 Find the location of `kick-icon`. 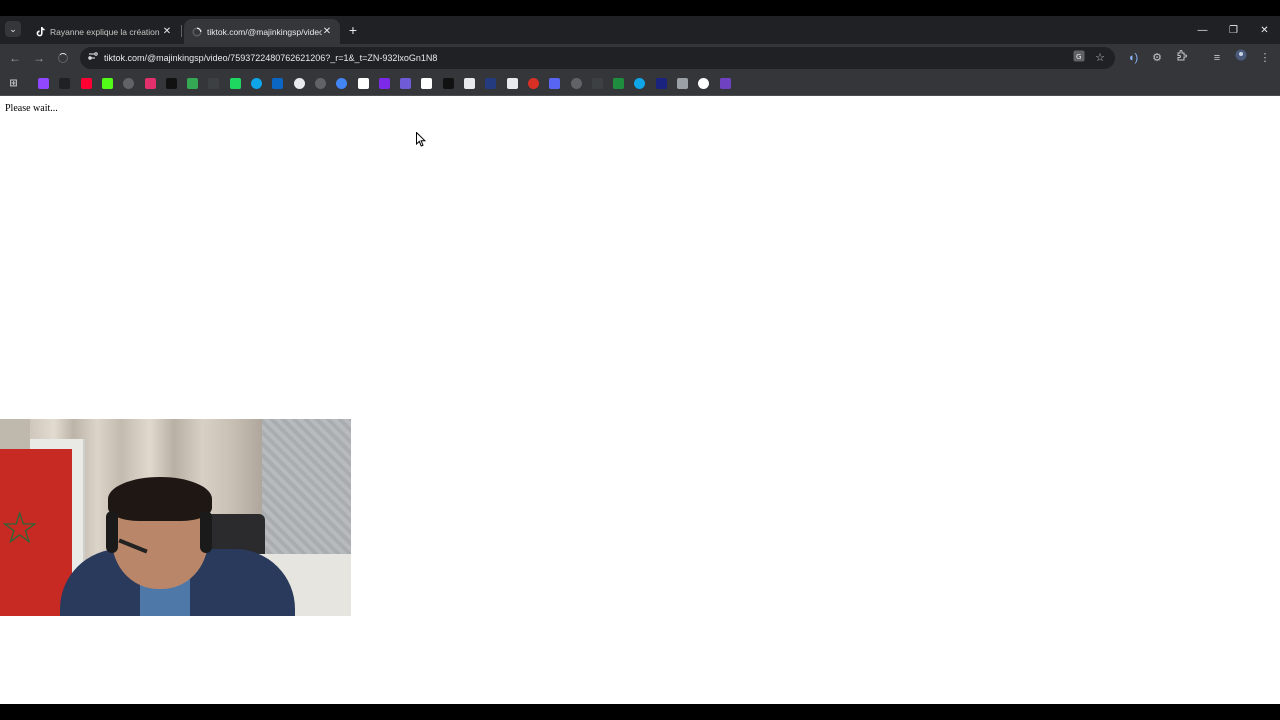

kick-icon is located at coordinates (107, 83).